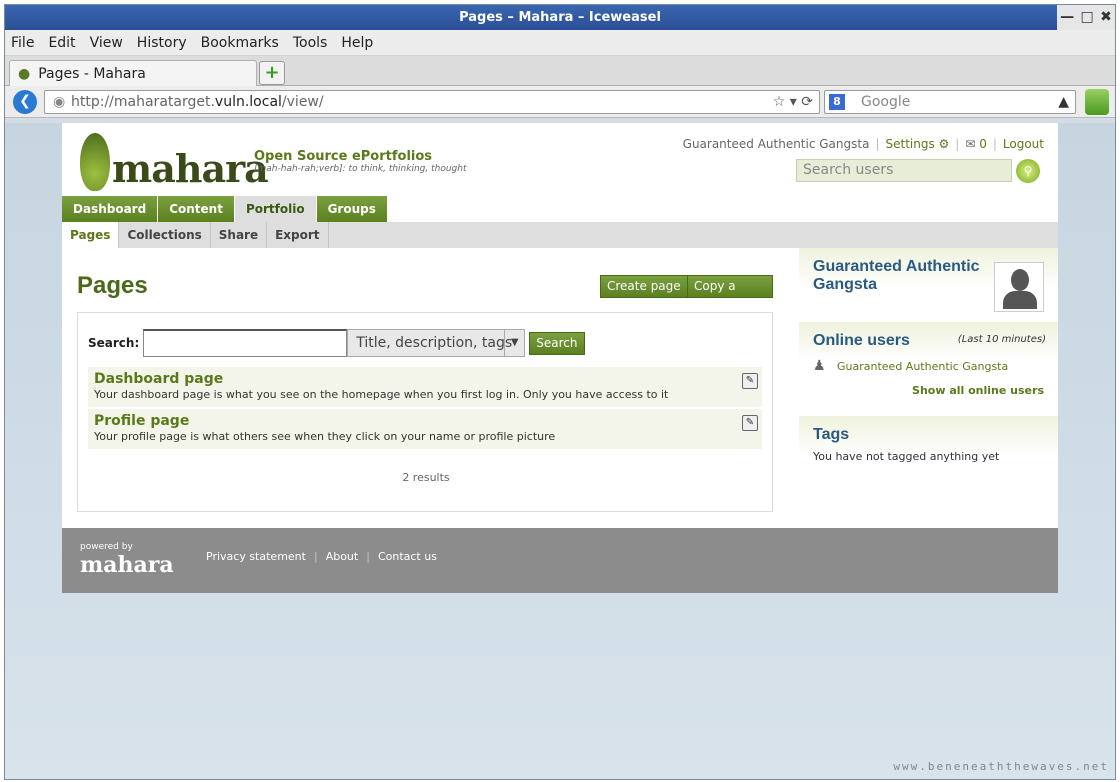  What do you see at coordinates (644, 286) in the screenshot?
I see `create-page-button: Create page` at bounding box center [644, 286].